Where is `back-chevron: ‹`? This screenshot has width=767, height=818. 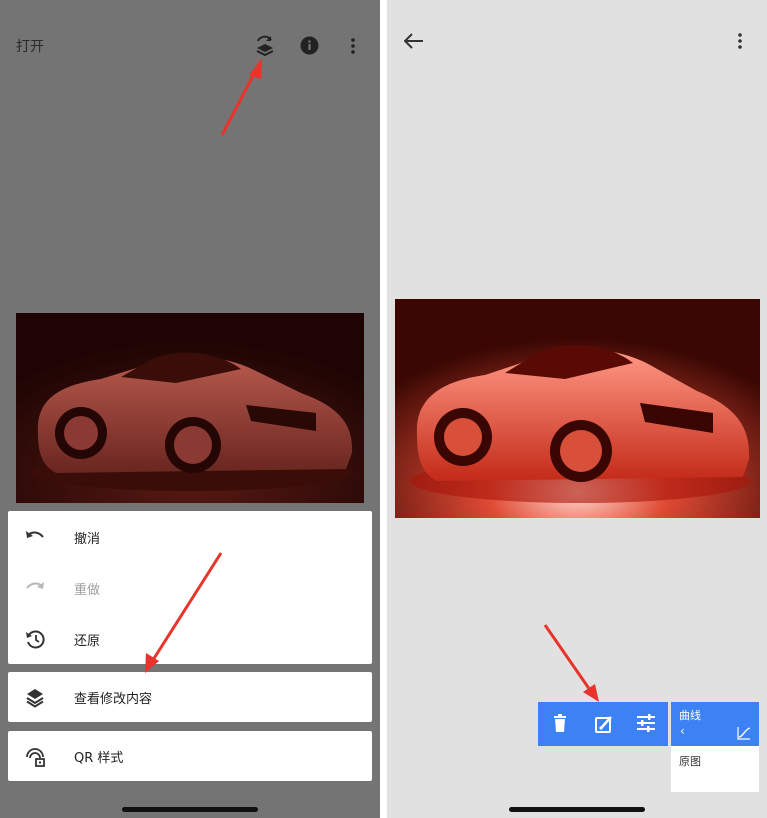 back-chevron: ‹ is located at coordinates (682, 731).